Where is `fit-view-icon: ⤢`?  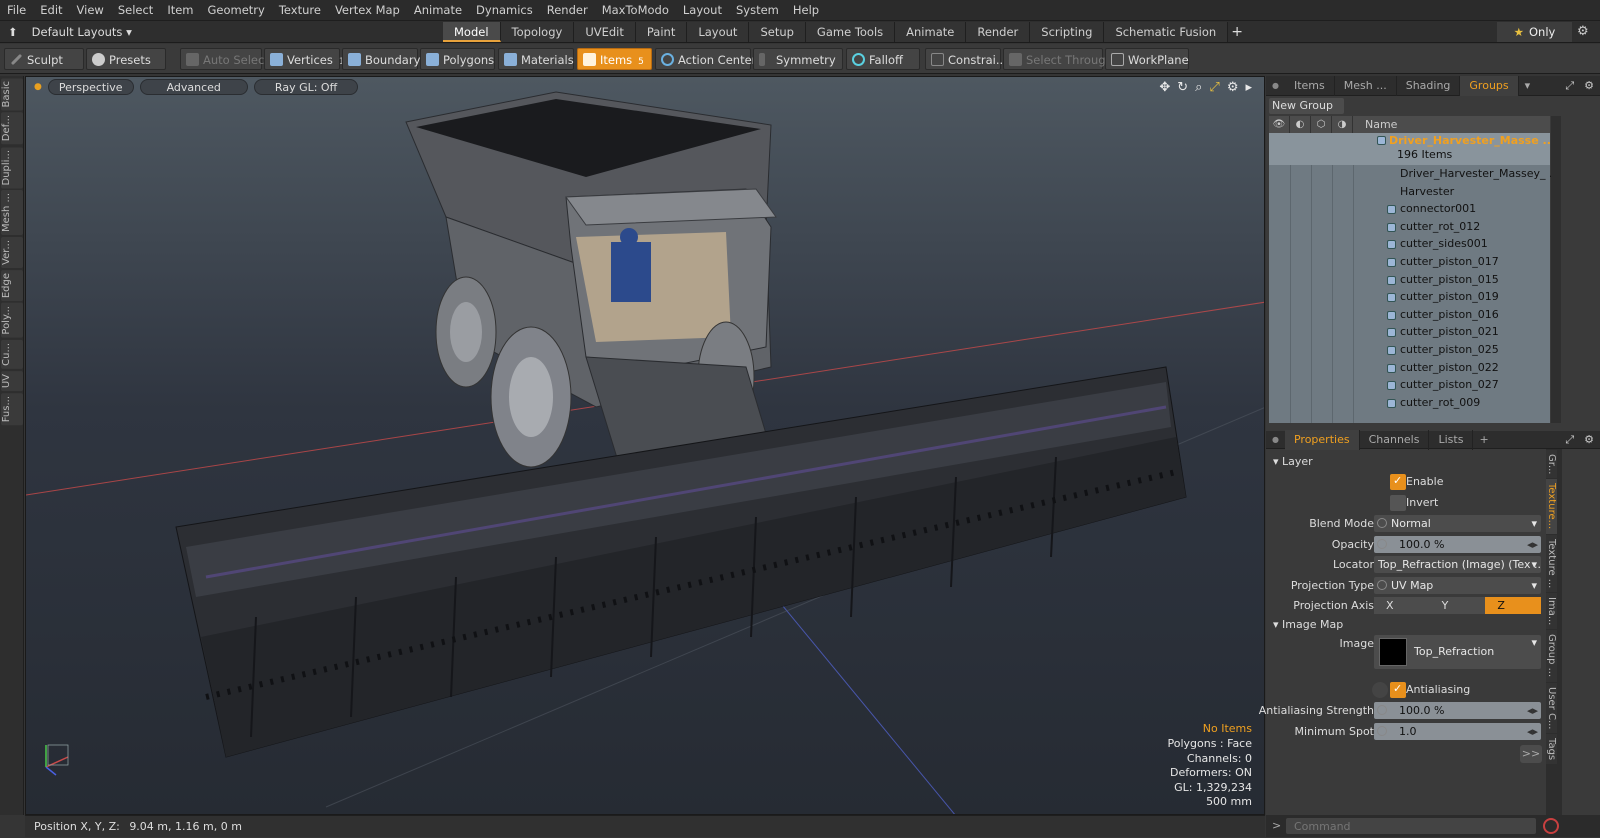 fit-view-icon: ⤢ is located at coordinates (1214, 87).